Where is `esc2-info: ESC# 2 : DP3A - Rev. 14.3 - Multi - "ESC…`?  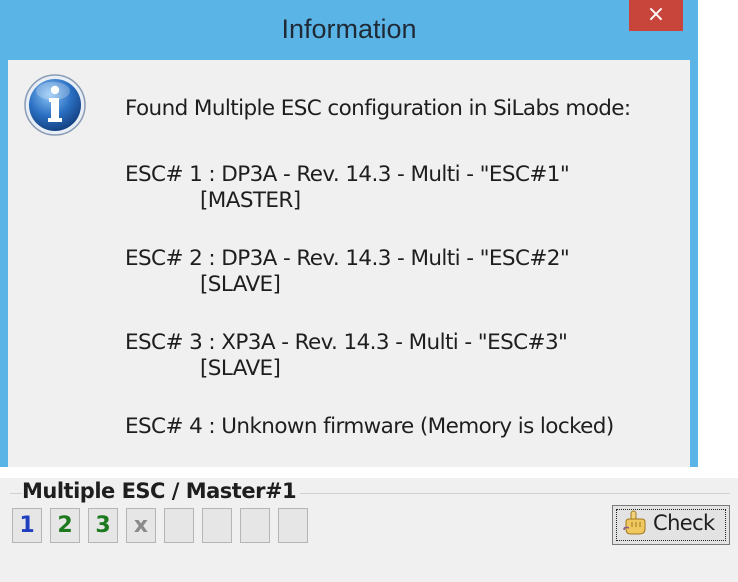
esc2-info: ESC# 2 : DP3A - Rev. 14.3 - Multi - "ESC… is located at coordinates (347, 258).